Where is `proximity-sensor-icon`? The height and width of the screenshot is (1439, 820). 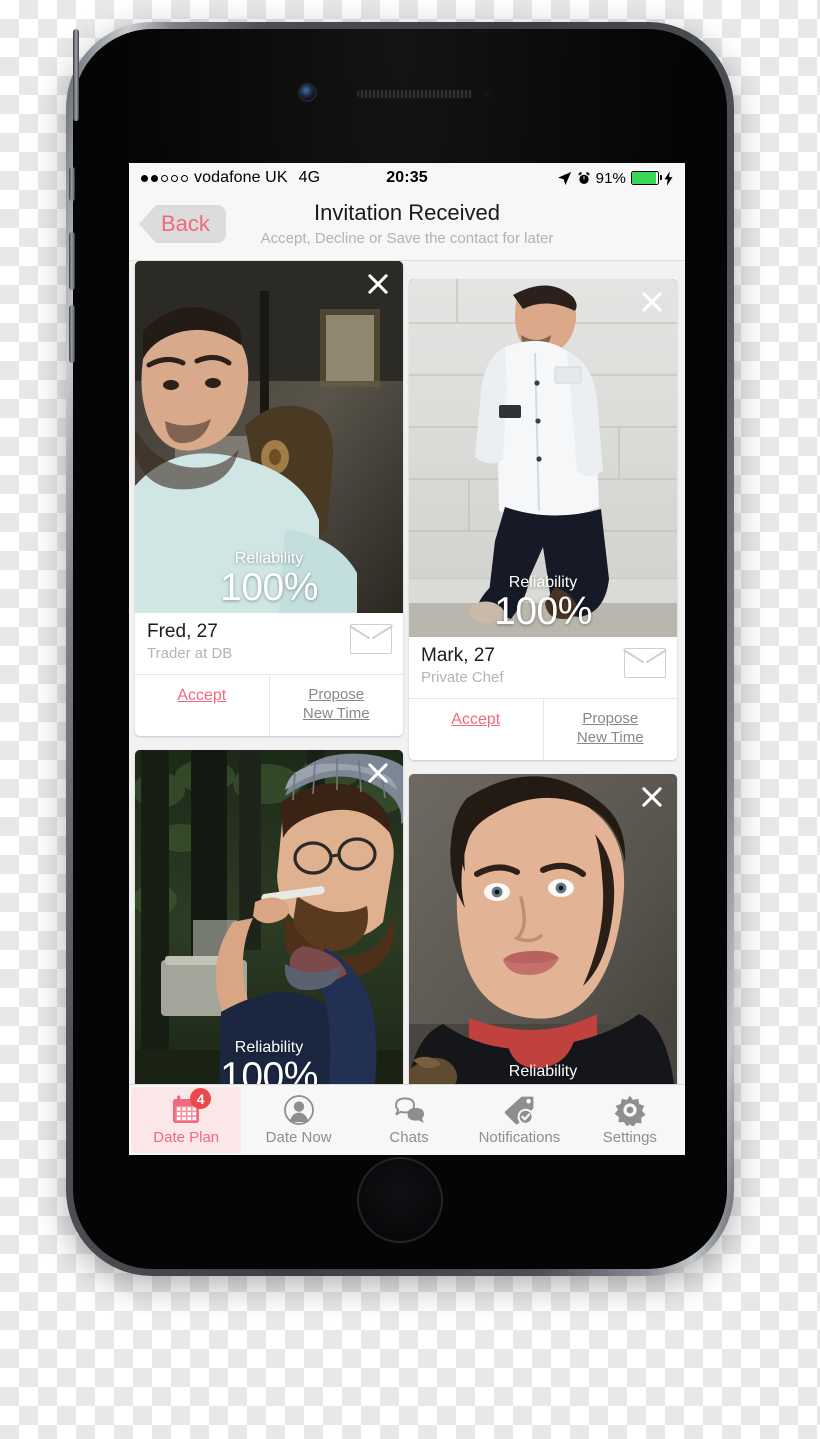
proximity-sensor-icon is located at coordinates (486, 94).